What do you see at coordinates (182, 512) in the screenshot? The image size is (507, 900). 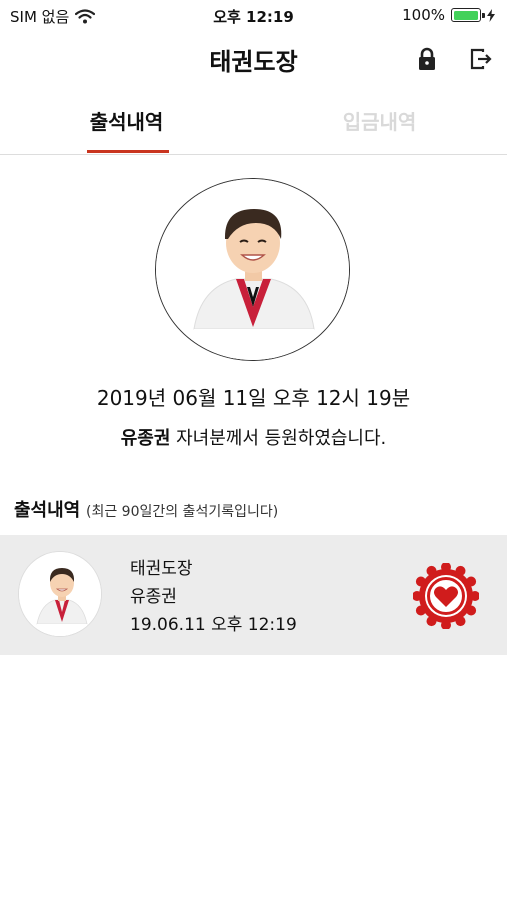 I see `history-subtitle: (최근 90일간의 출석기록입니다)` at bounding box center [182, 512].